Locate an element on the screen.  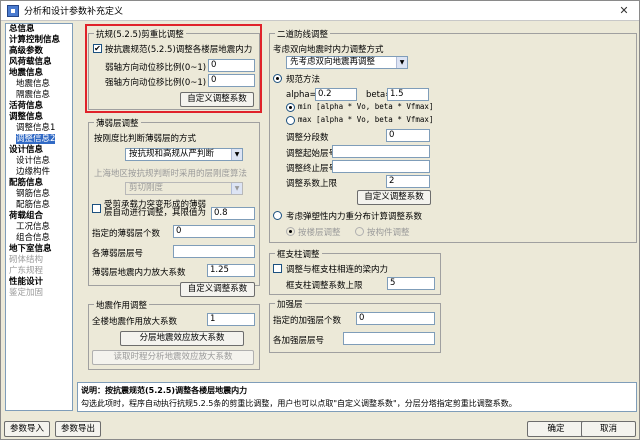
global-amplify-label: 全楼地震作用放大系数 is located at coordinates (135, 322).